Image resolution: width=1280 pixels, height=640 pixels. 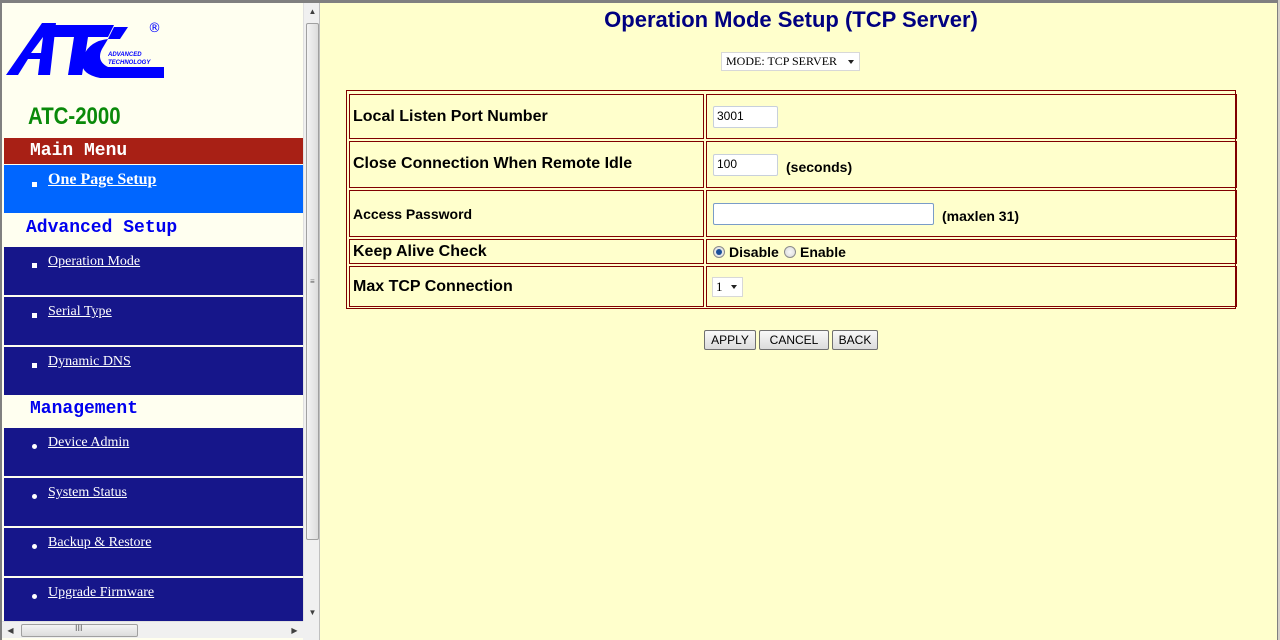 I want to click on table-row-keep-alive: Keep Alive Check Disable Enable, so click(x=793, y=251).